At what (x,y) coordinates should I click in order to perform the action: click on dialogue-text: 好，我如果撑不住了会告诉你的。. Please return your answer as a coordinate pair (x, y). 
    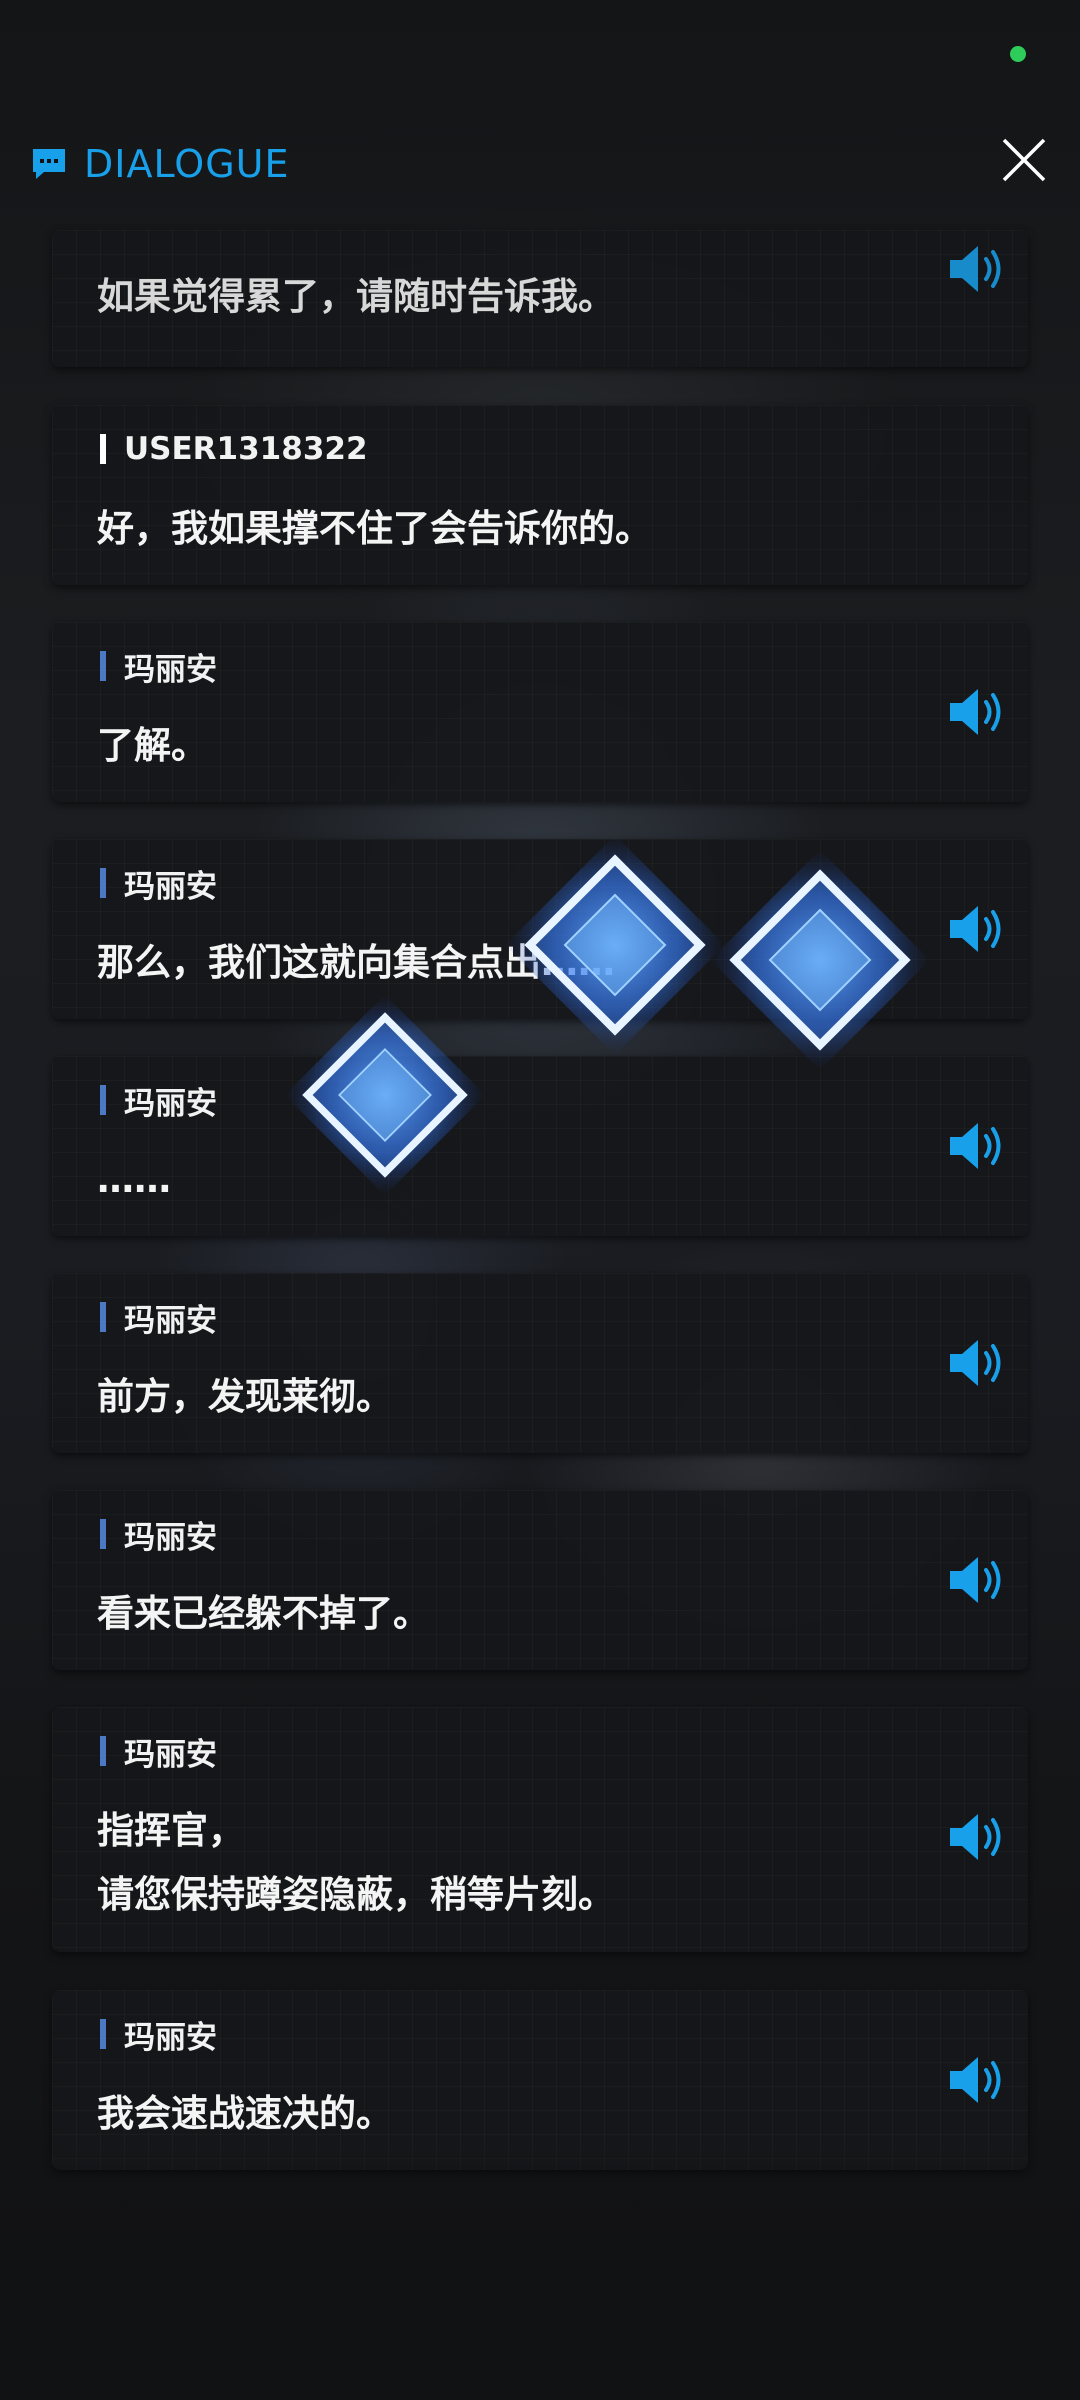
    Looking at the image, I should click on (374, 528).